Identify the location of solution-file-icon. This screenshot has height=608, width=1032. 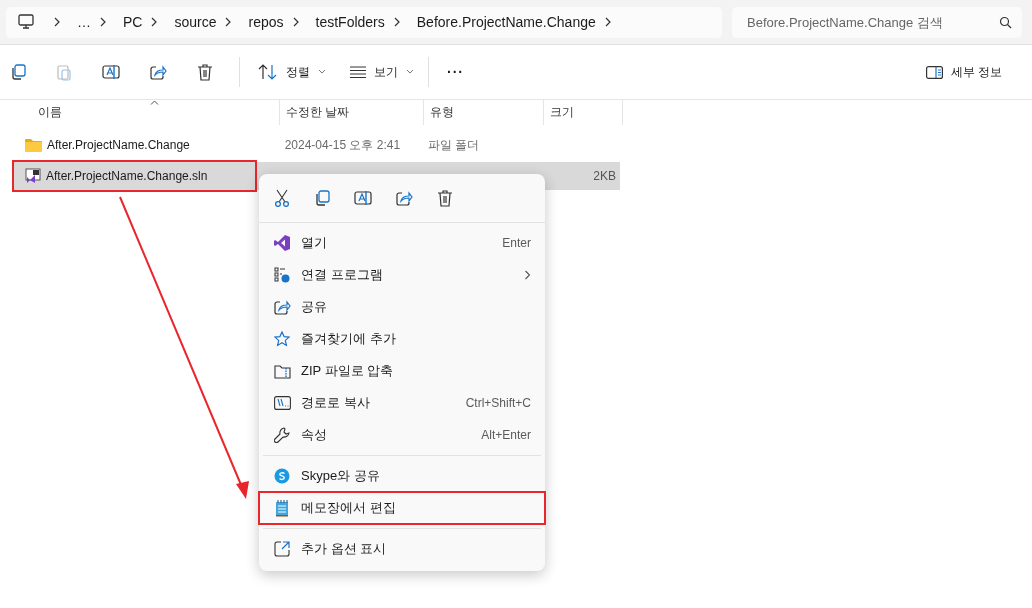
(33, 176).